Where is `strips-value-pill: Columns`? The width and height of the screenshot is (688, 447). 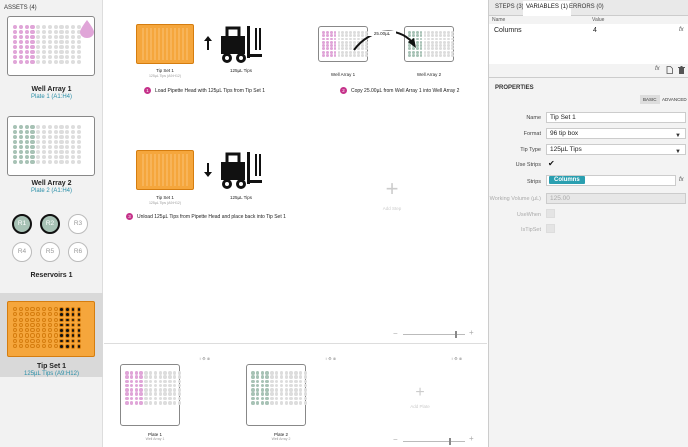
strips-value-pill: Columns is located at coordinates (567, 180).